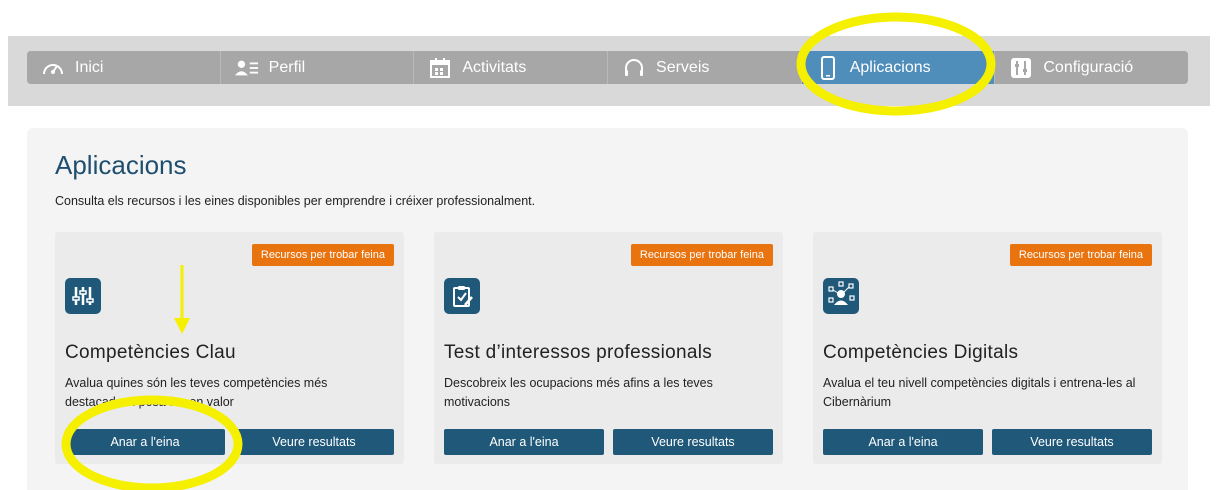  What do you see at coordinates (494, 67) in the screenshot?
I see `nav-label: Activitats` at bounding box center [494, 67].